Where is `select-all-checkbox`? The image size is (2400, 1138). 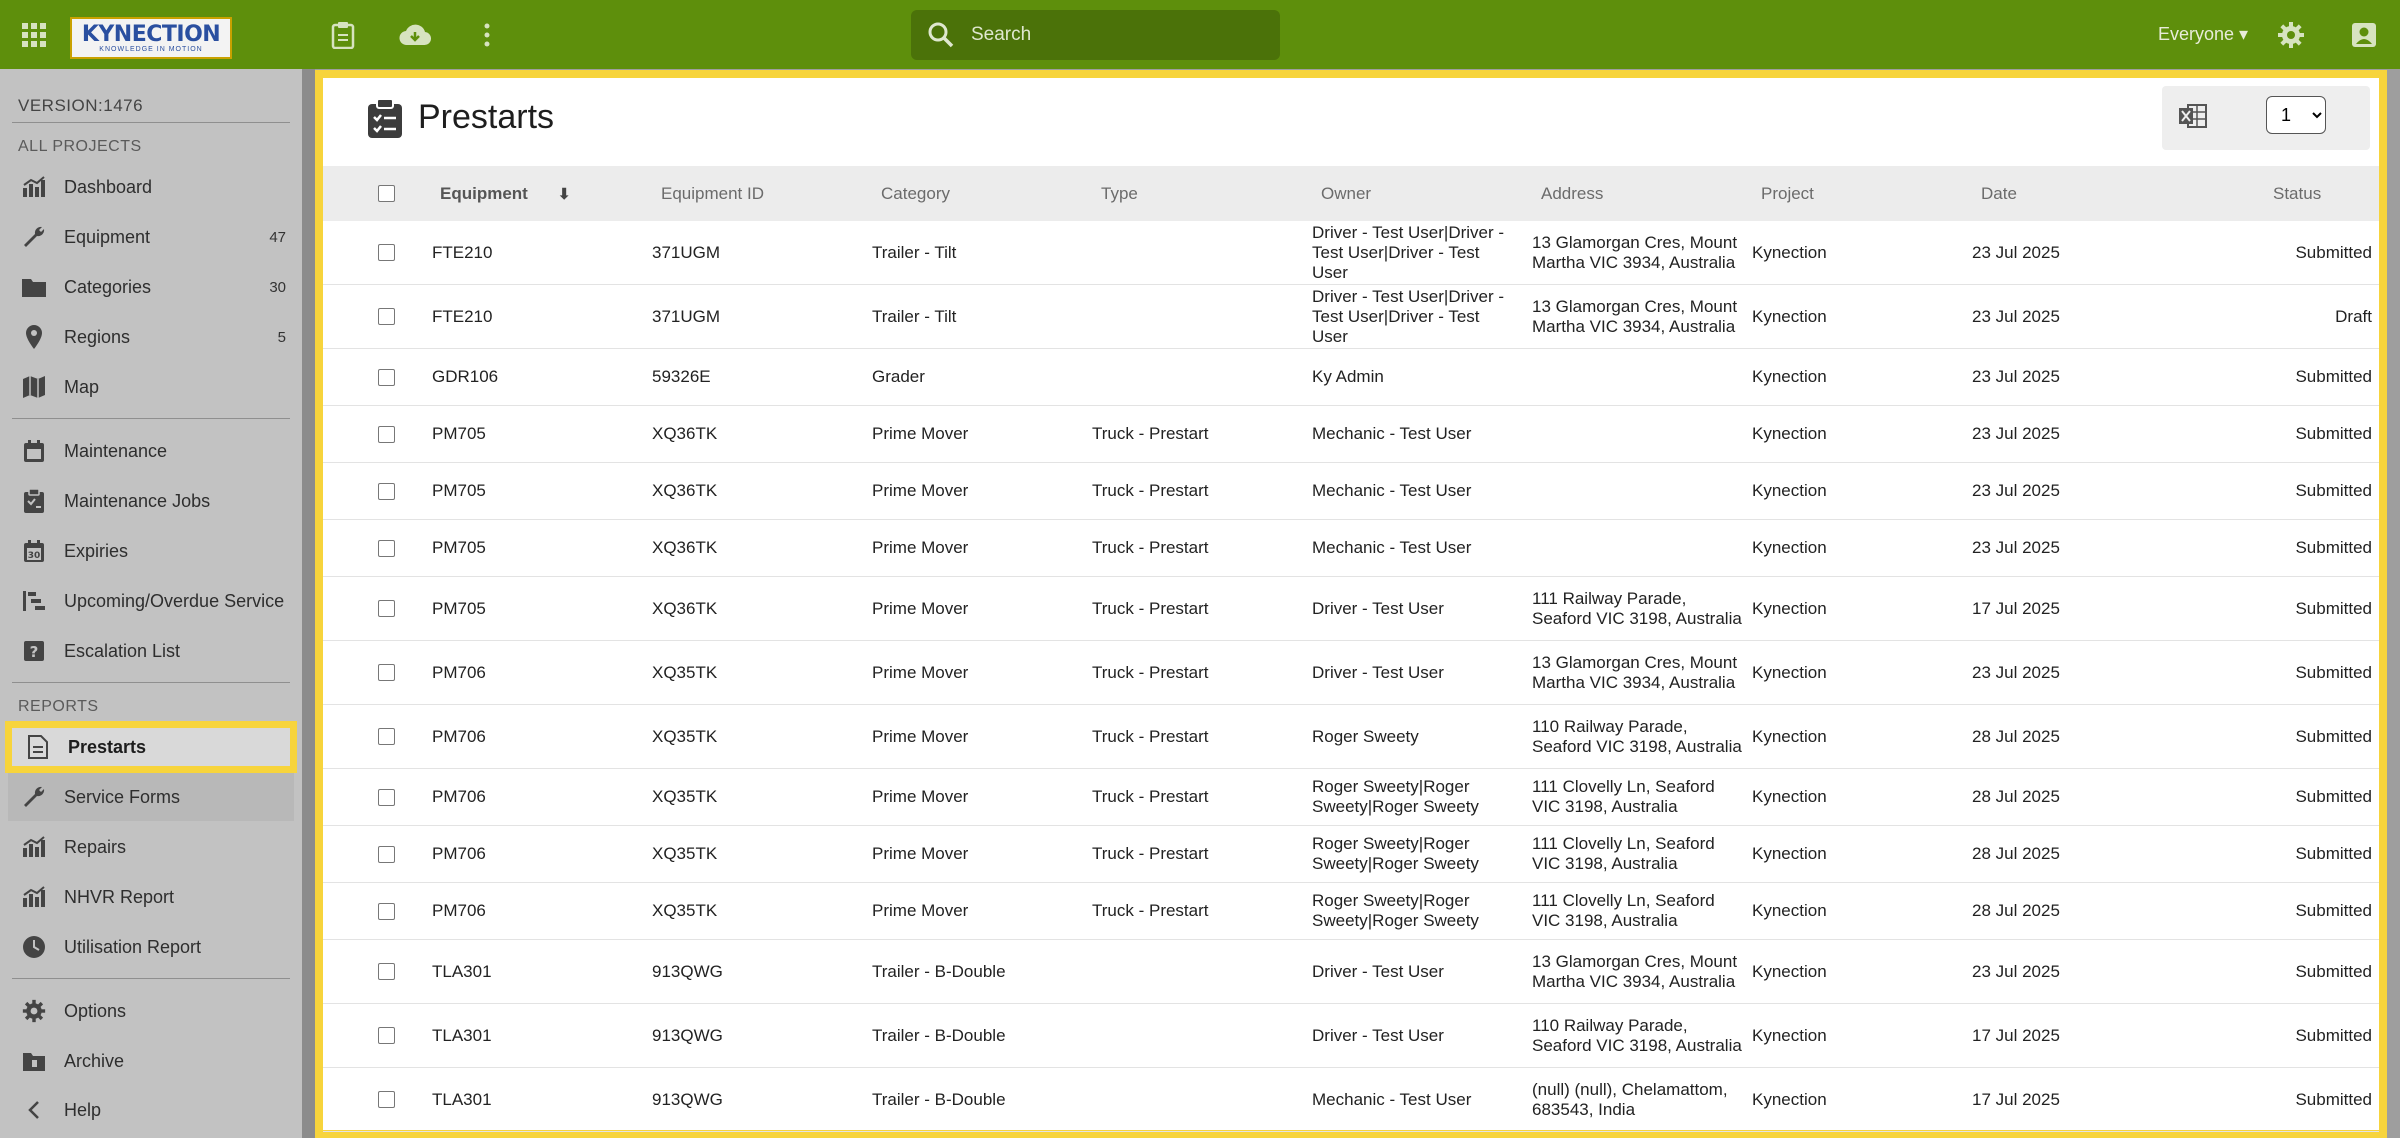 select-all-checkbox is located at coordinates (386, 193).